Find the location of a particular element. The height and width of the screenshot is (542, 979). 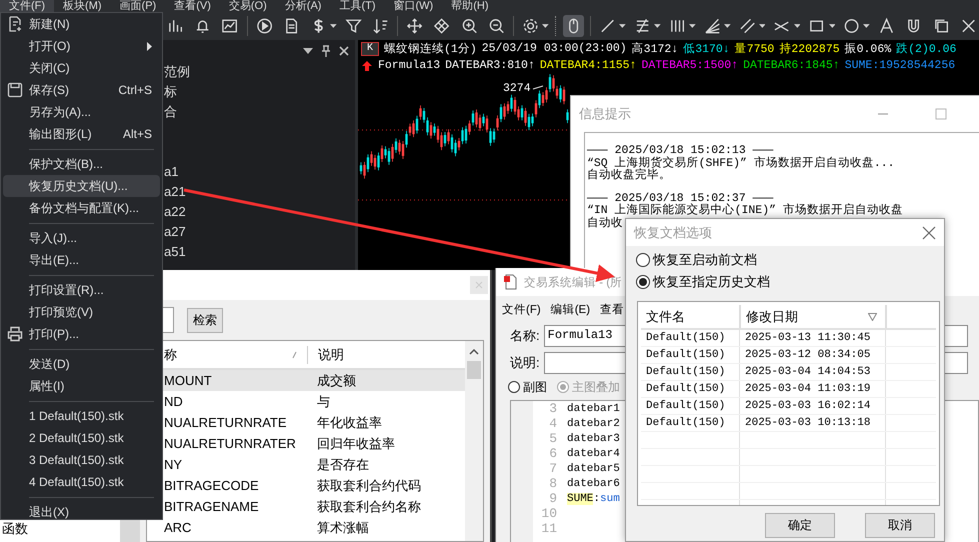

search-button: 检索 is located at coordinates (205, 320).